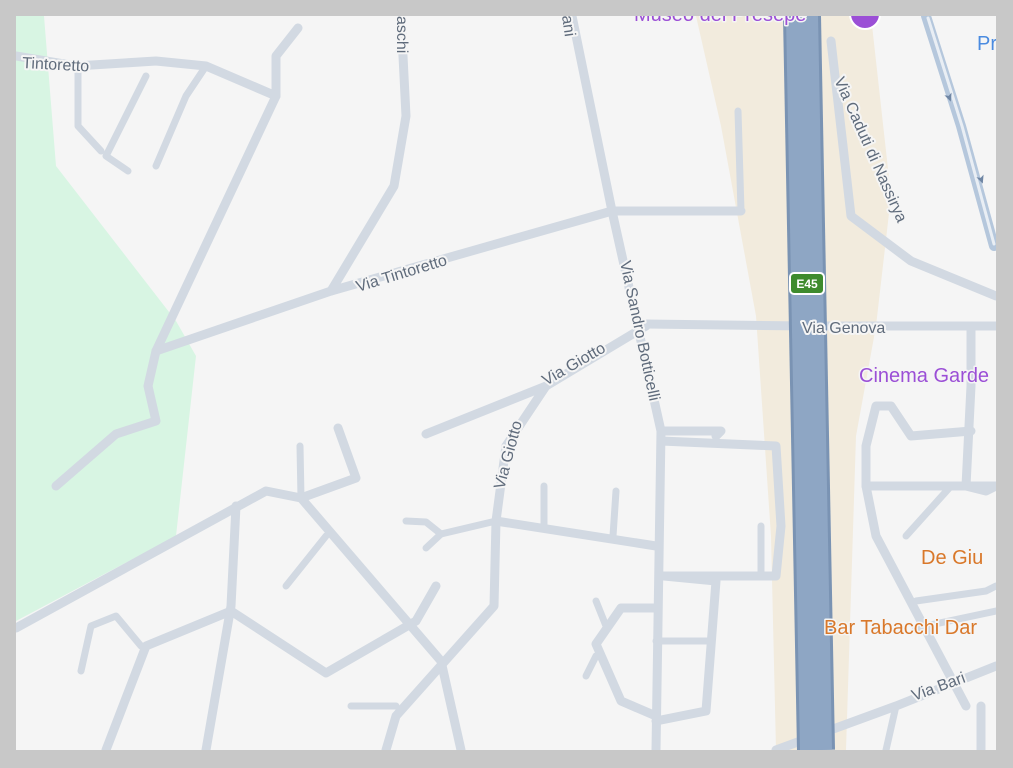 The height and width of the screenshot is (768, 1013). Describe the element at coordinates (720, 21) in the screenshot. I see `poi-label-museo: Museo del Presepe` at that location.